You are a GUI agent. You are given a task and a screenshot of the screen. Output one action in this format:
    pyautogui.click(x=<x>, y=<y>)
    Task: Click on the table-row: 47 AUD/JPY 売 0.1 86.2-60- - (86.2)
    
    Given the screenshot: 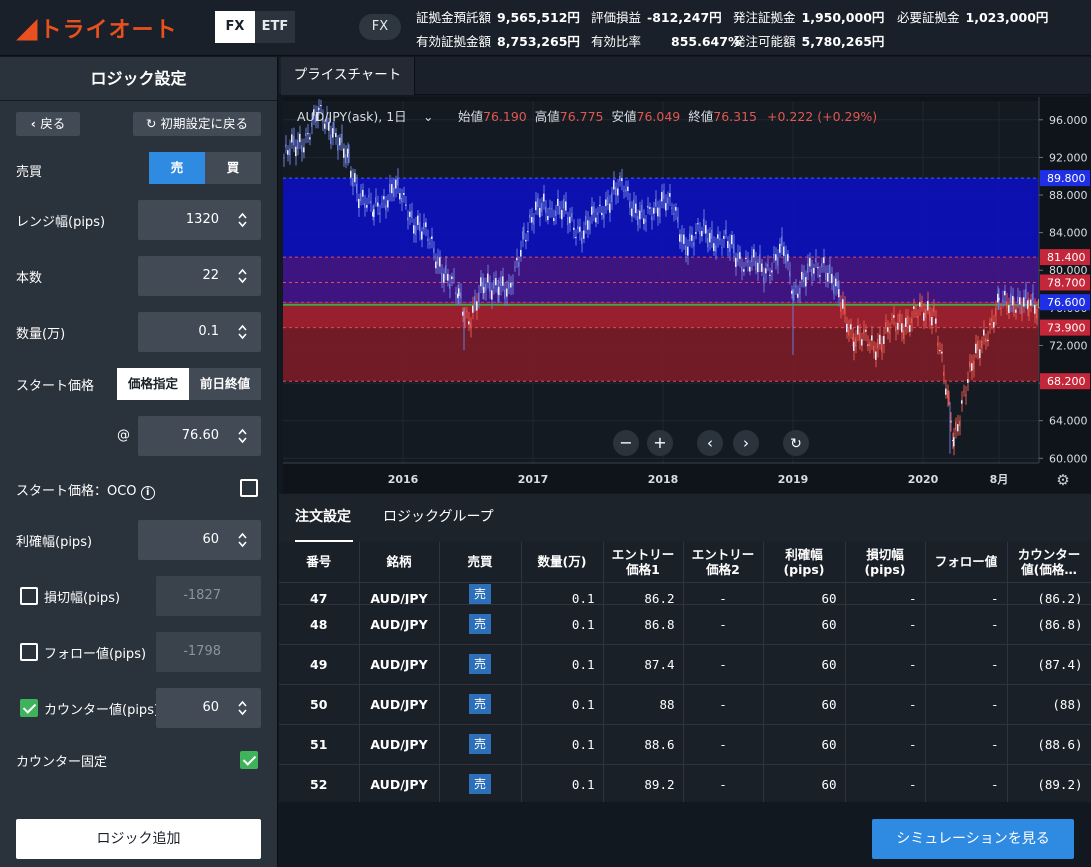 What is the action you would take?
    pyautogui.click(x=685, y=593)
    